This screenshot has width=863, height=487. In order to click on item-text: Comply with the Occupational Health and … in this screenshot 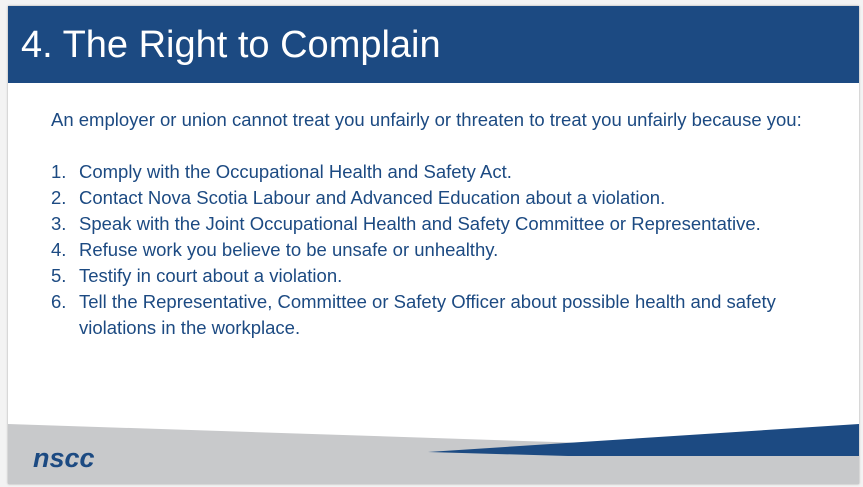, I will do `click(295, 171)`.